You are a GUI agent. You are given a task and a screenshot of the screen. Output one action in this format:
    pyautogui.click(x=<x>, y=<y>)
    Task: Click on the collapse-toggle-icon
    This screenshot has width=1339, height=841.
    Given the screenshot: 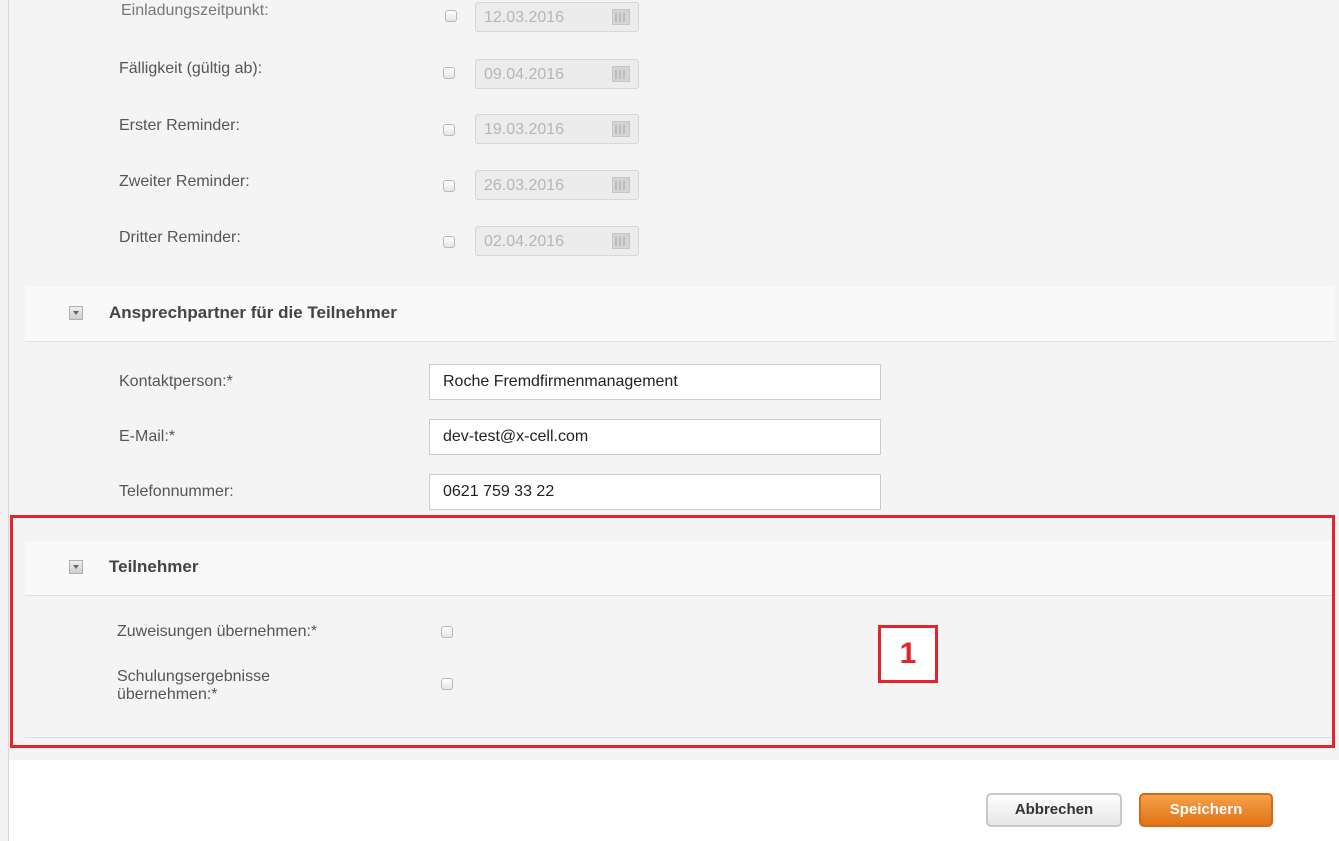 What is the action you would take?
    pyautogui.click(x=76, y=313)
    